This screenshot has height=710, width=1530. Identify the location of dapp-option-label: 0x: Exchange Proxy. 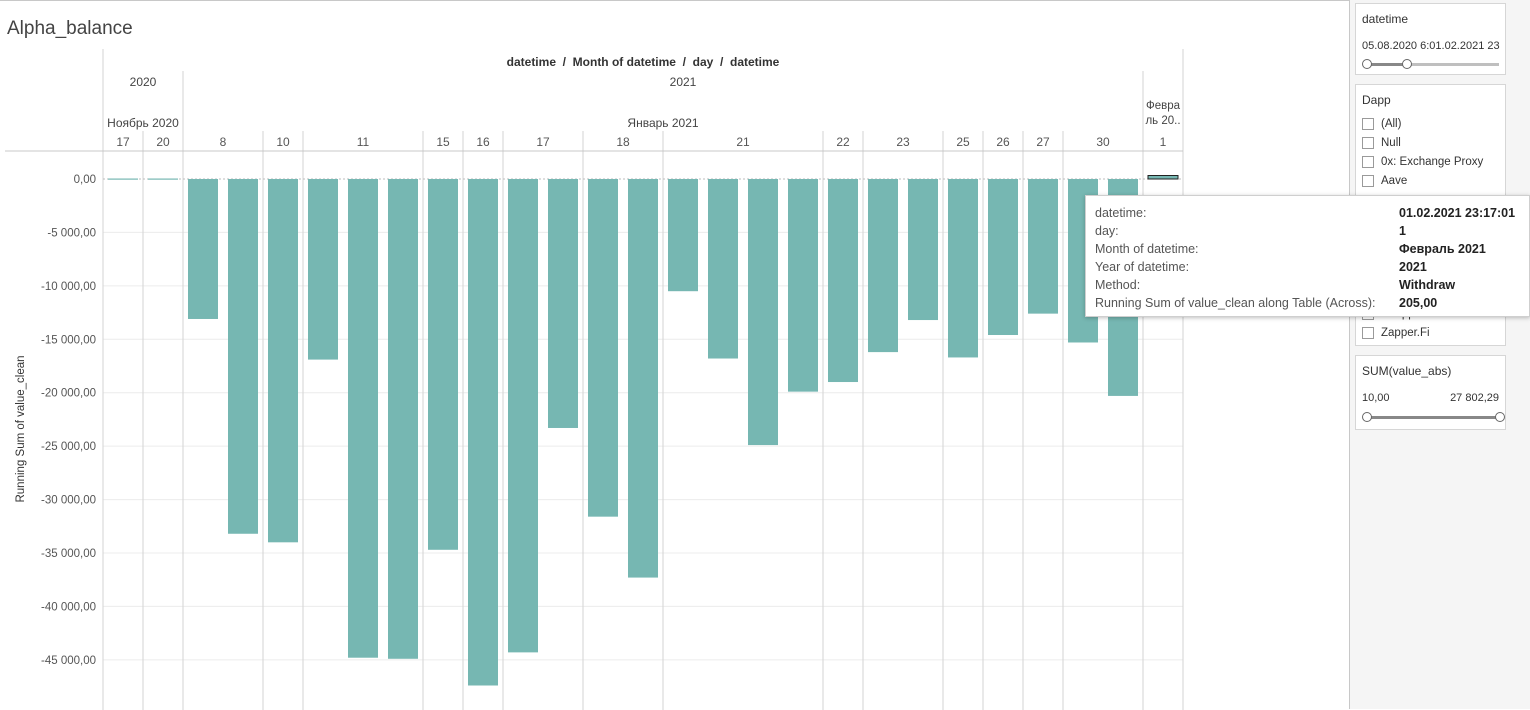
(1432, 162).